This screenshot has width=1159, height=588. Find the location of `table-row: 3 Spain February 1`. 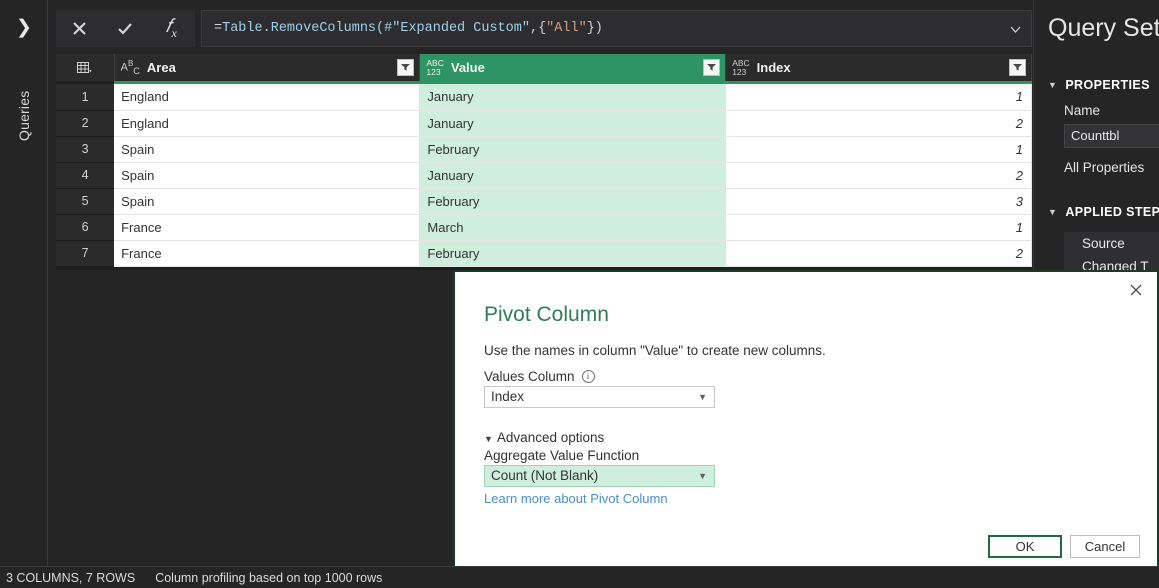

table-row: 3 Spain February 1 is located at coordinates (544, 149).